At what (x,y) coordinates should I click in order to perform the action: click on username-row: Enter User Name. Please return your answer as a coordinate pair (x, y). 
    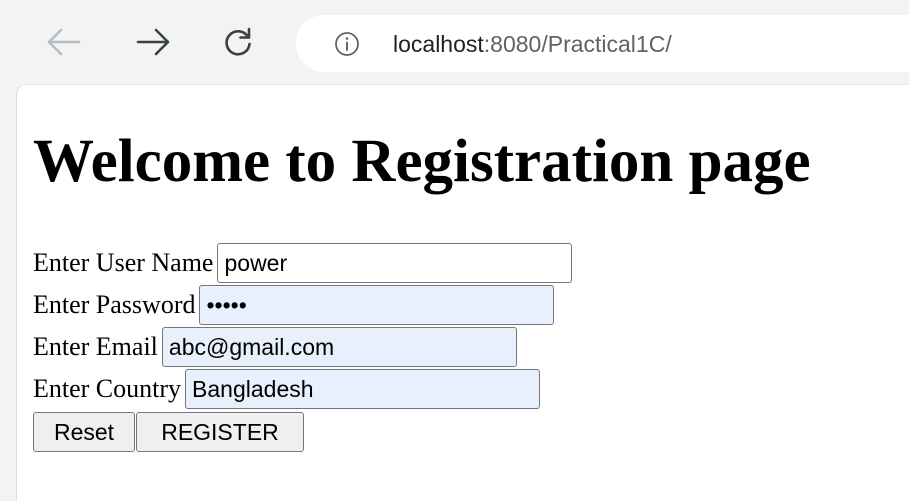
    Looking at the image, I should click on (303, 263).